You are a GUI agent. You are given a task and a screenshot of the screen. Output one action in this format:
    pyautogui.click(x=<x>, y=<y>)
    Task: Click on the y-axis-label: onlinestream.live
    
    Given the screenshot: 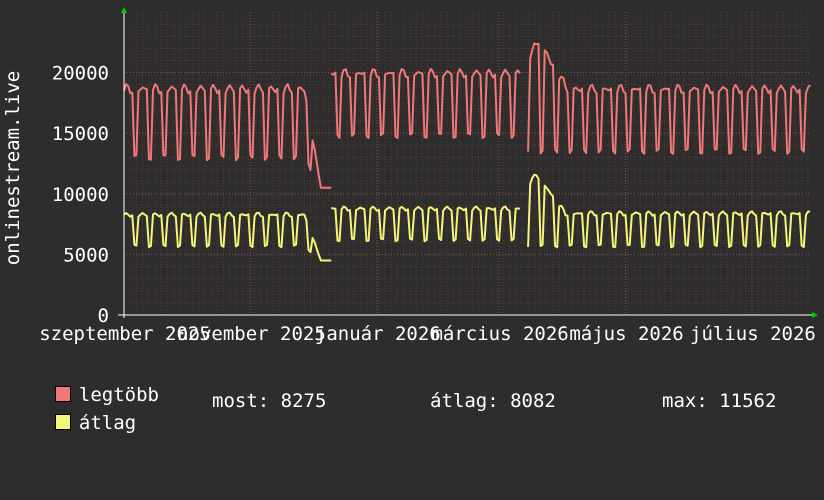 What is the action you would take?
    pyautogui.click(x=13, y=168)
    